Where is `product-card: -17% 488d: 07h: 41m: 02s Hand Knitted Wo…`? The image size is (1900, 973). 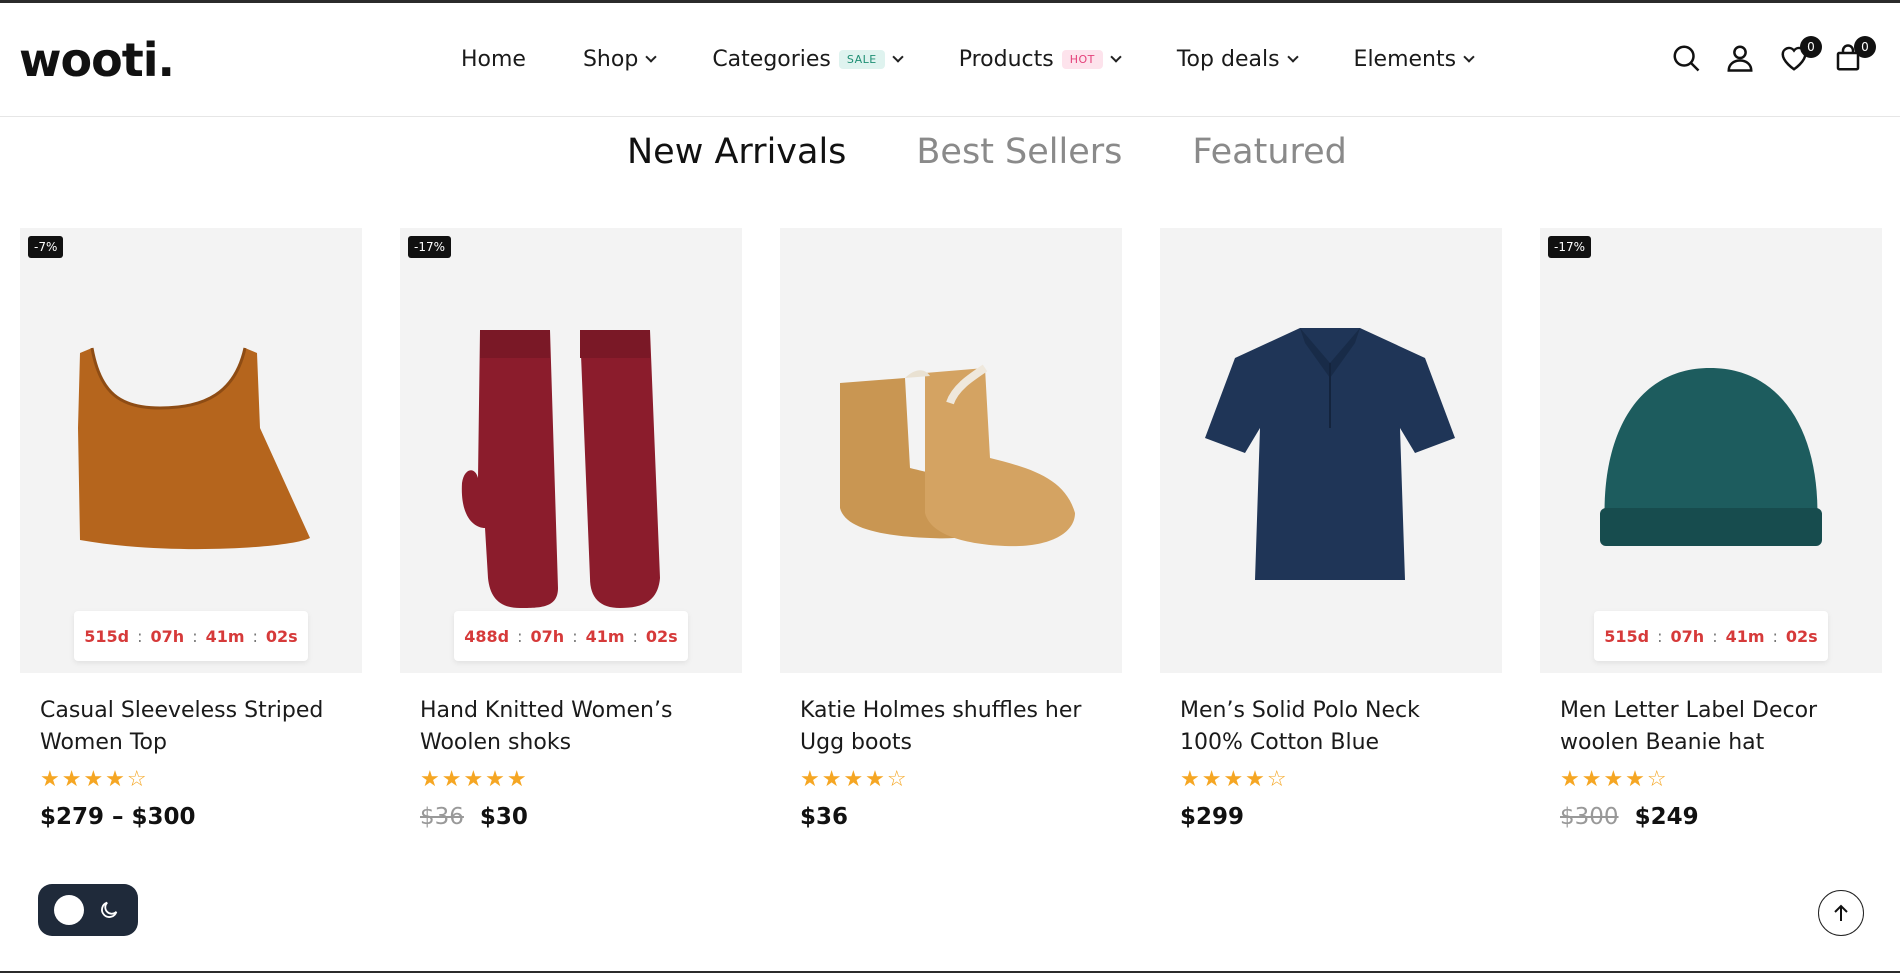
product-card: -17% 488d: 07h: 41m: 02s Hand Knitted Wo… is located at coordinates (571, 529).